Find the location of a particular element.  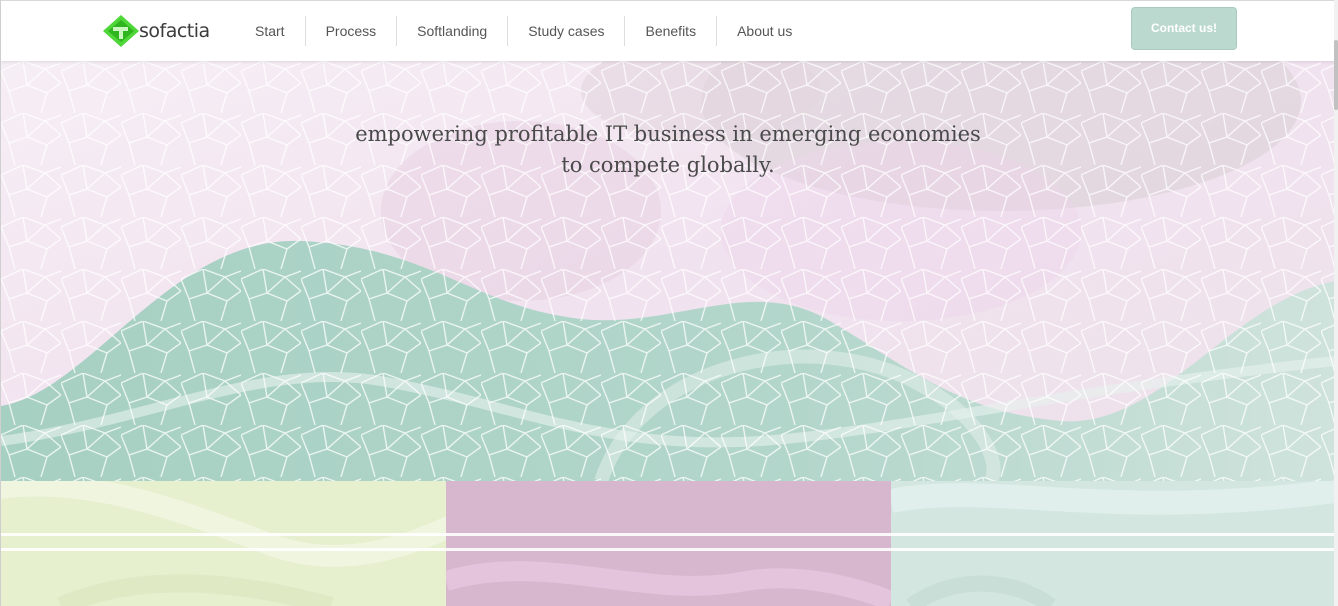

contact-us-button: Contact us! is located at coordinates (1184, 28).